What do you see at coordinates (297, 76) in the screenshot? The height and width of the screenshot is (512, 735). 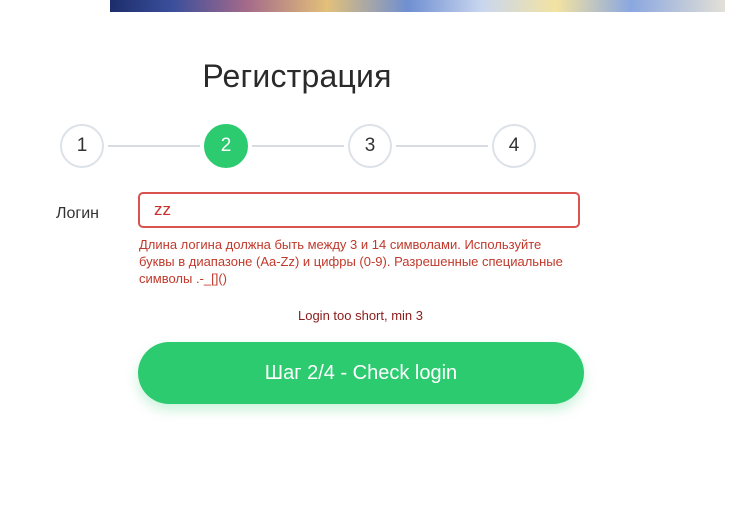 I see `page-title: Регистрация` at bounding box center [297, 76].